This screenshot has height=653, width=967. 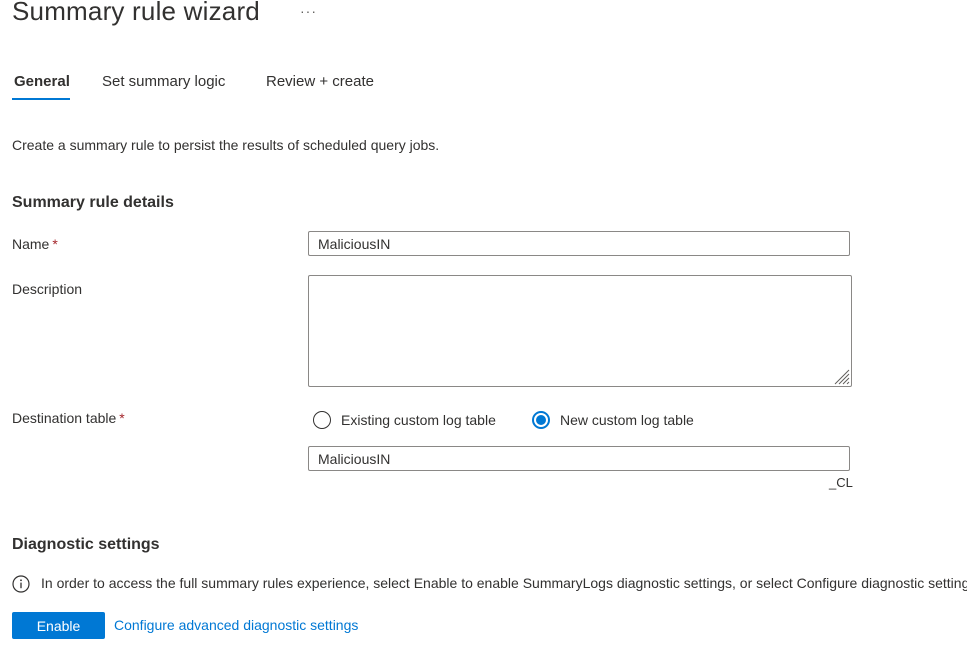 I want to click on radio-new-label: New custom log table, so click(x=627, y=420).